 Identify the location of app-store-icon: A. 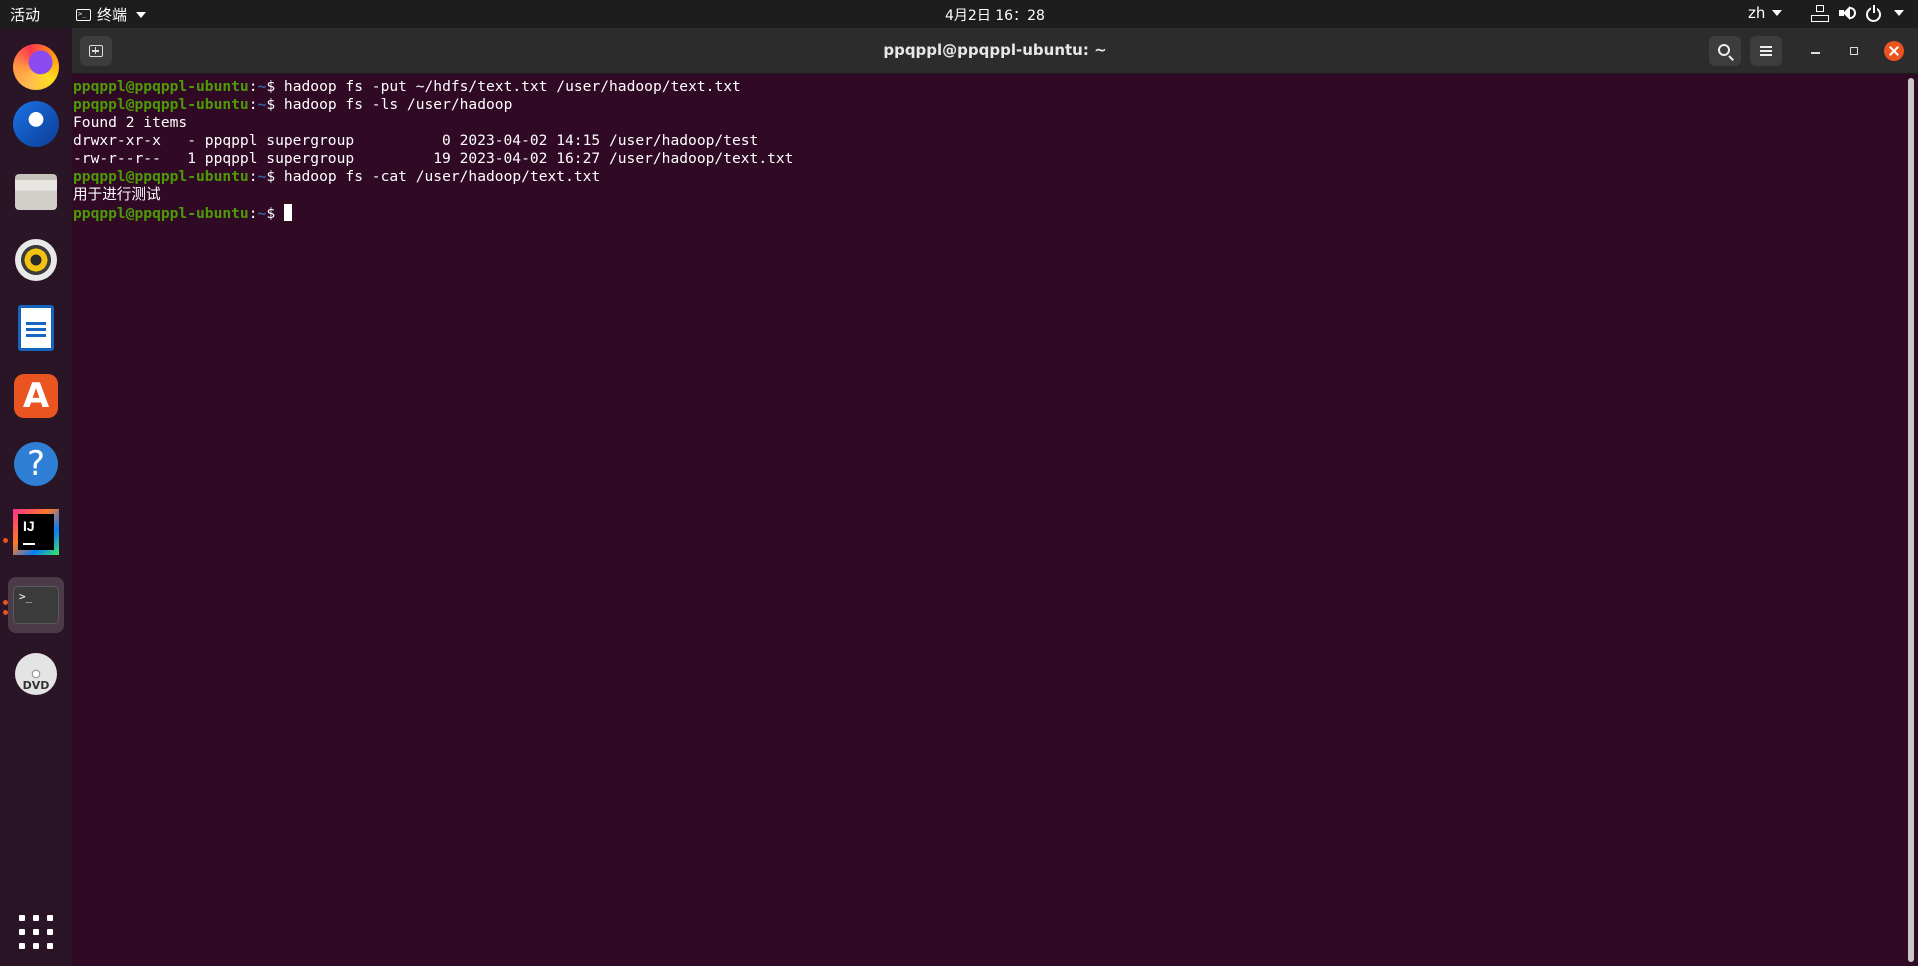
(36, 396).